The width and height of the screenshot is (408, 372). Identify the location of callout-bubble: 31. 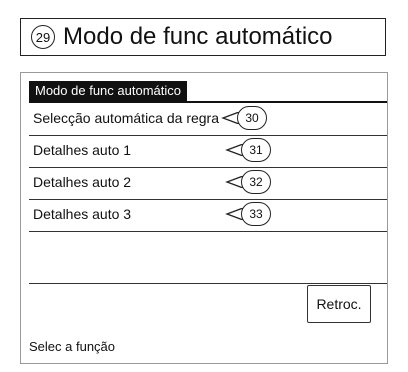
(256, 150).